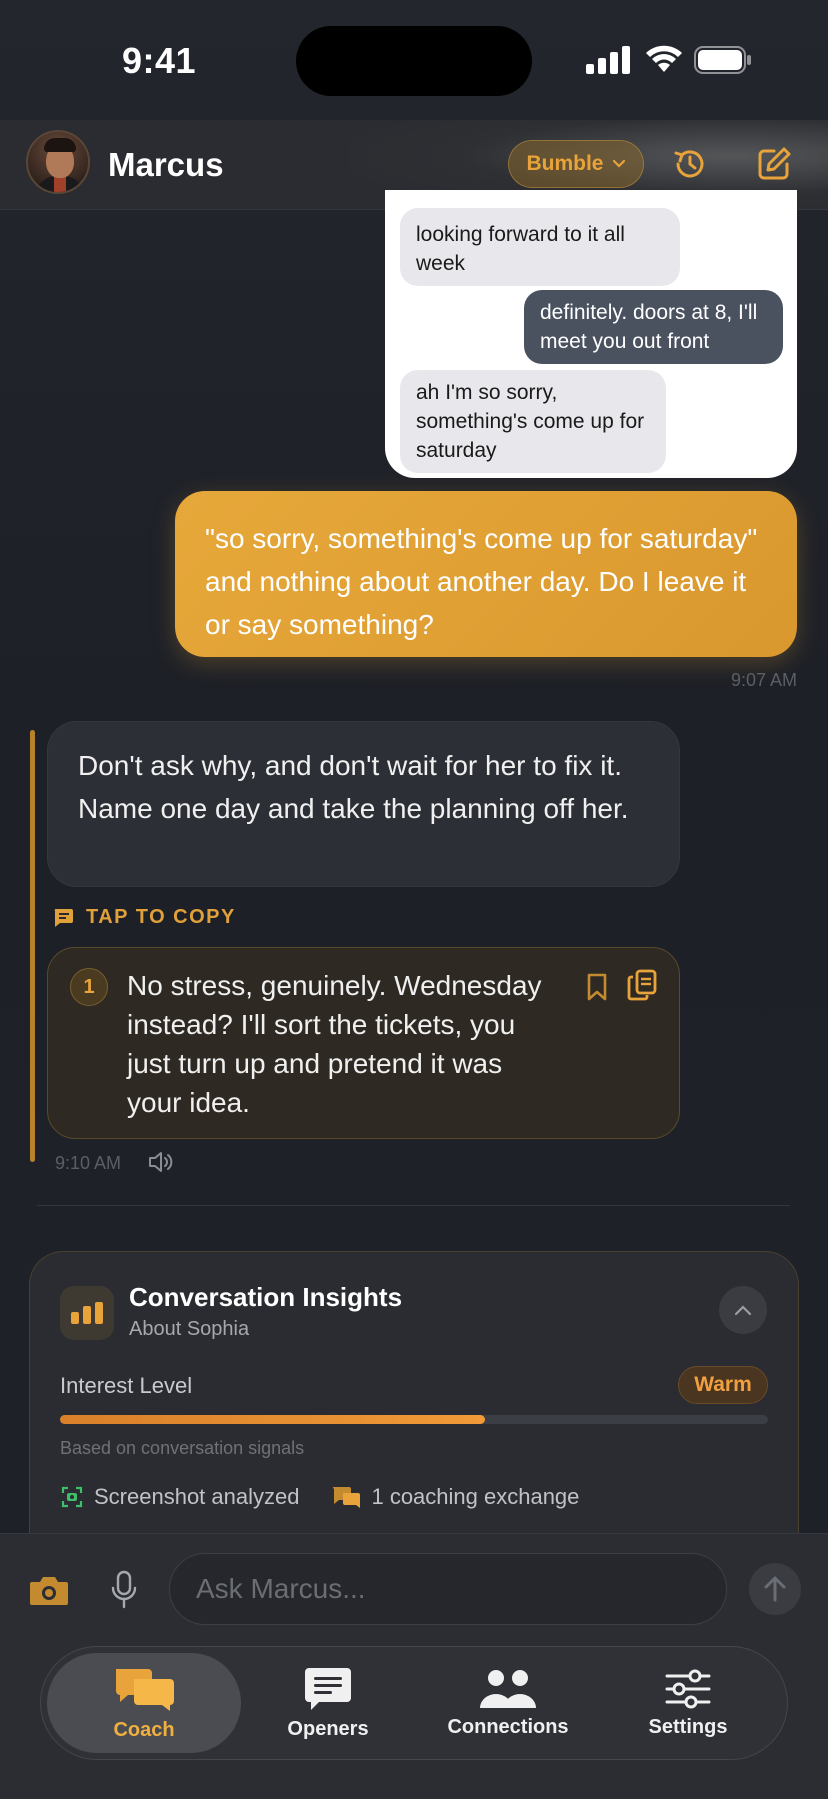 This screenshot has height=1799, width=828. I want to click on tab-openers: Openers, so click(328, 1703).